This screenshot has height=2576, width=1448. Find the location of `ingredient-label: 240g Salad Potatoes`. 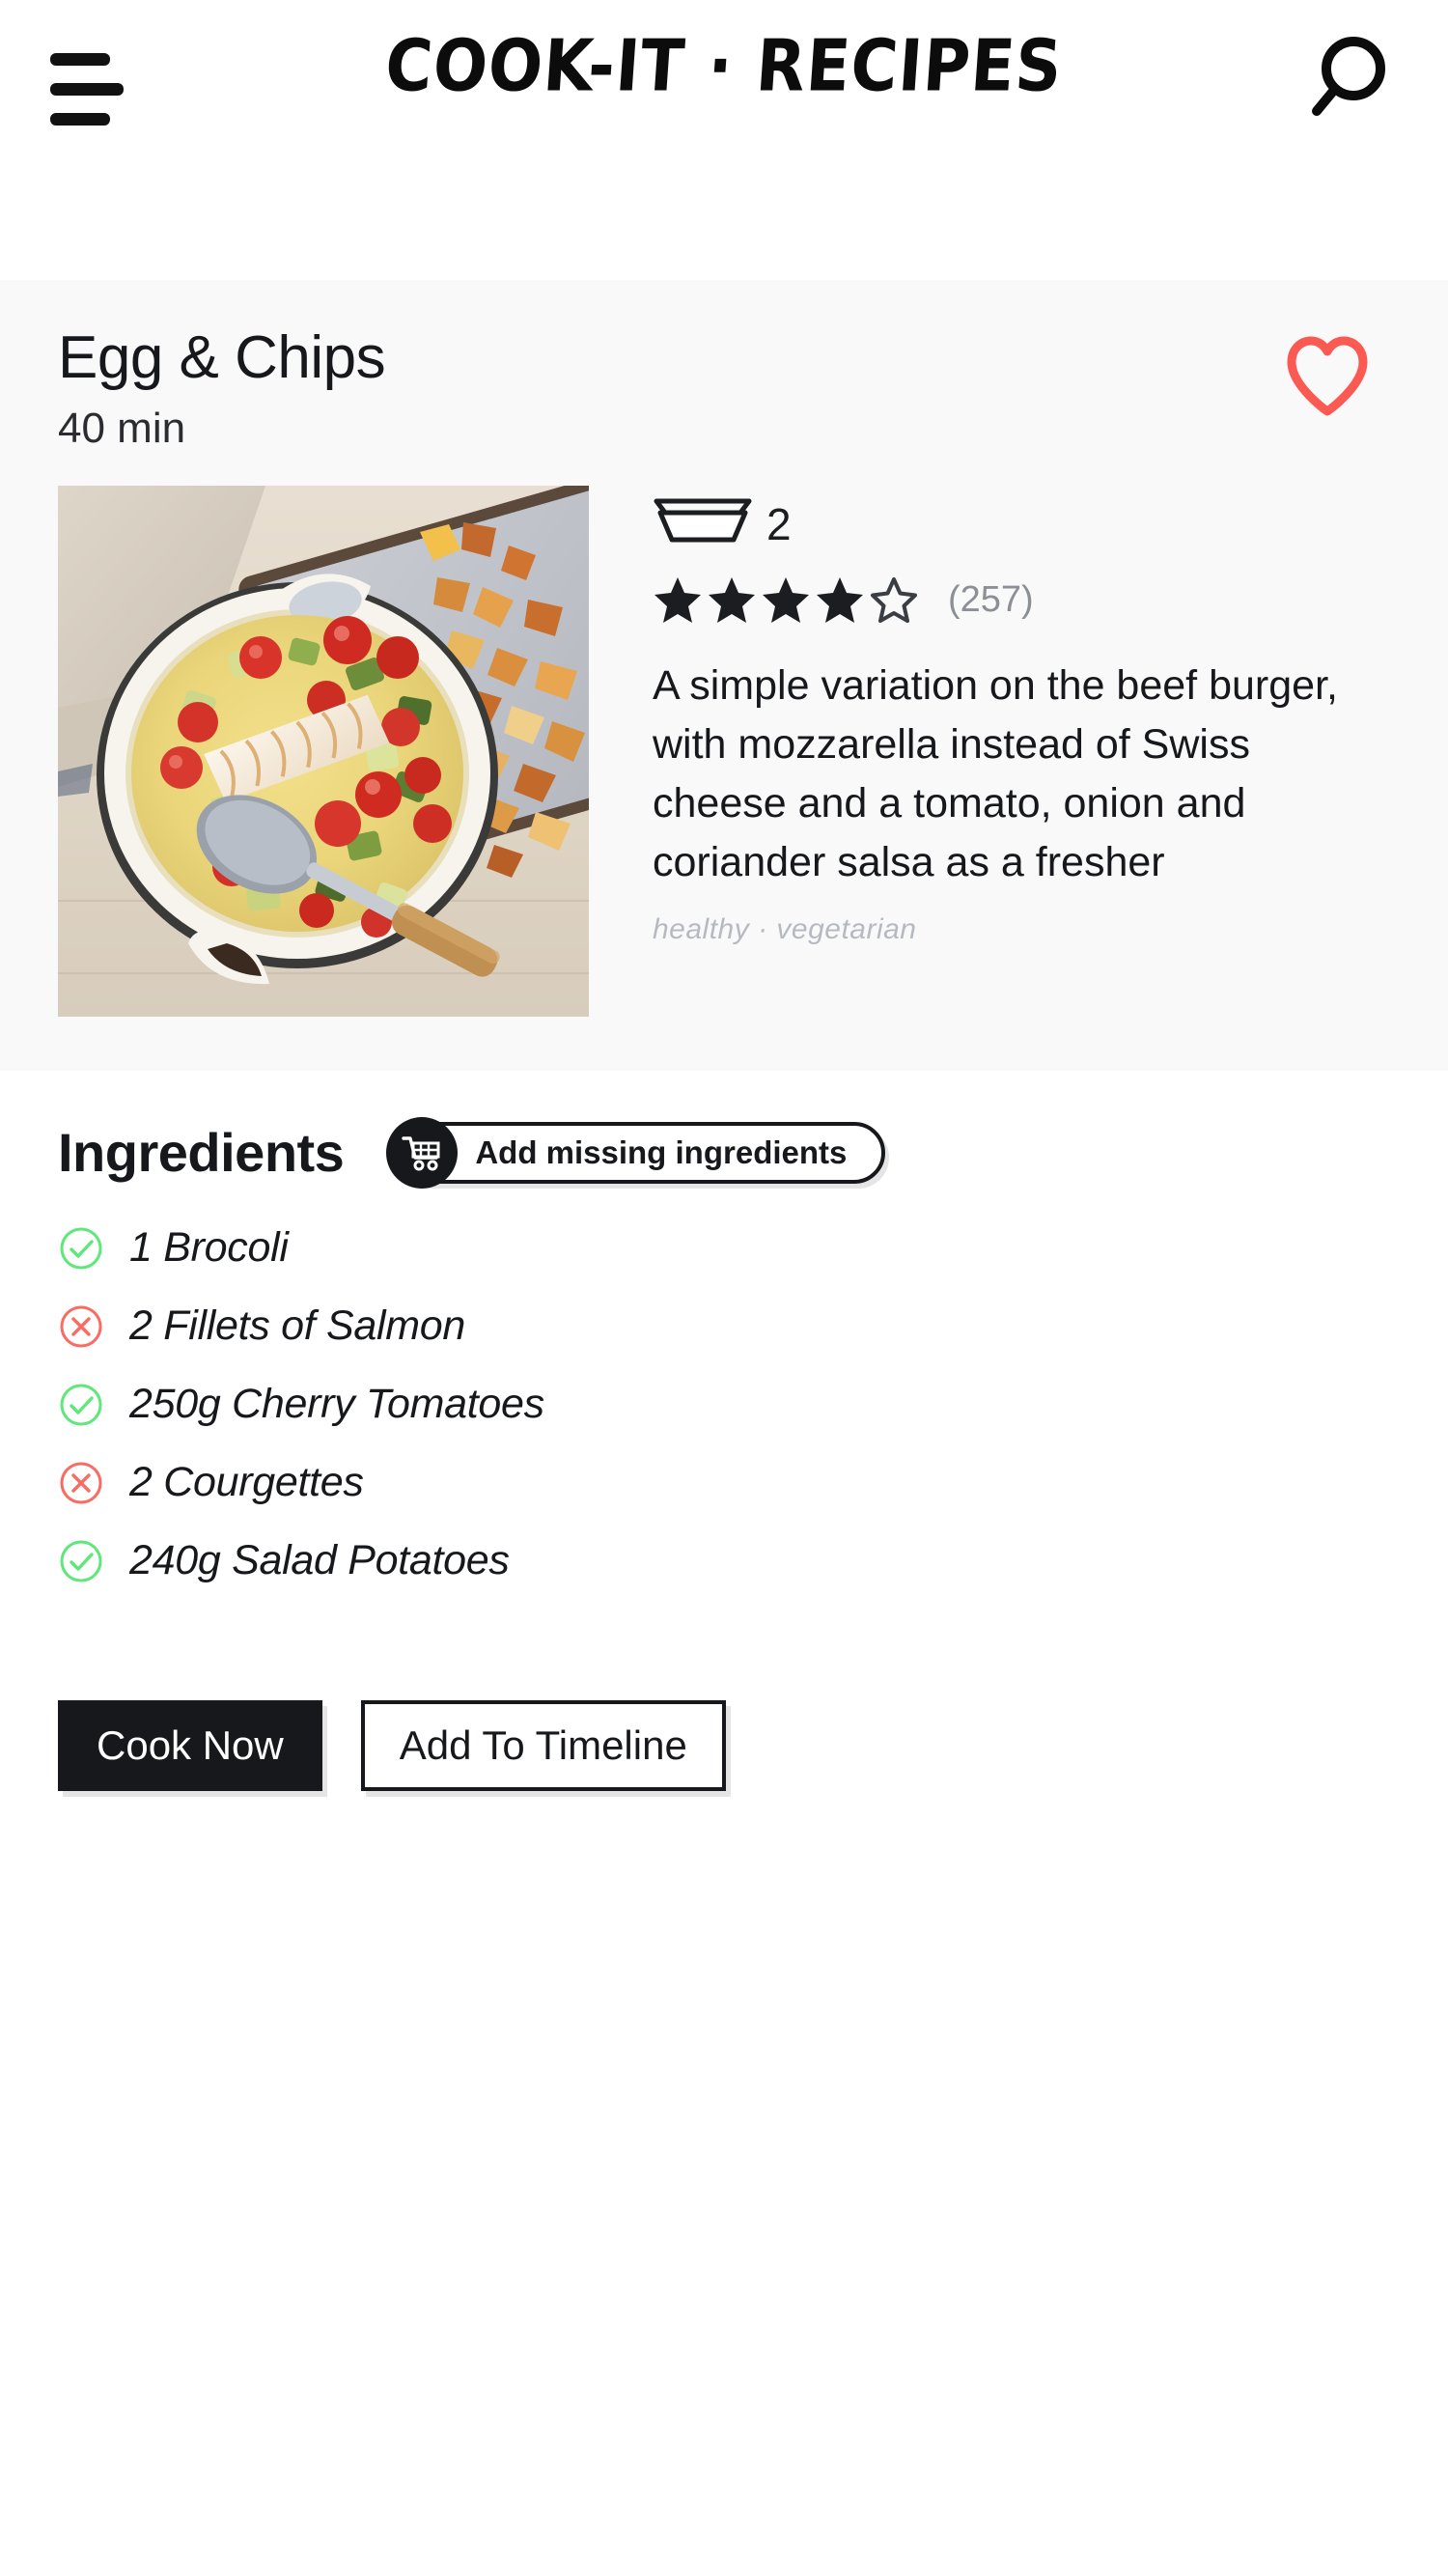

ingredient-label: 240g Salad Potatoes is located at coordinates (320, 1561).